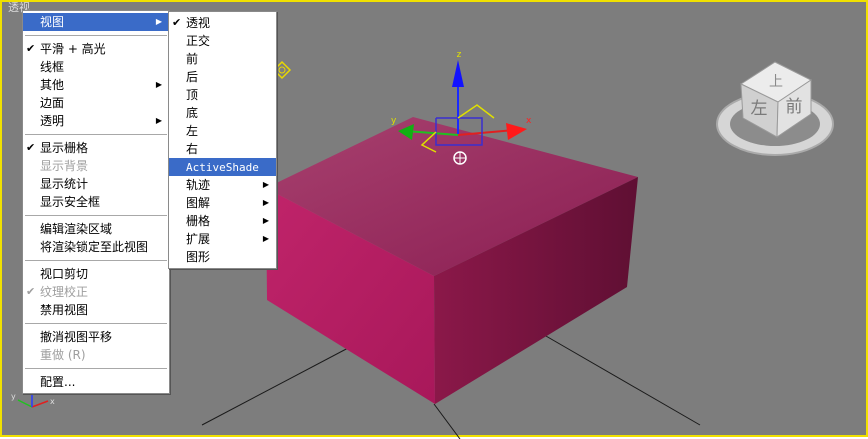  Describe the element at coordinates (63, 355) in the screenshot. I see `context-menu-item-label: 重做 (R)` at that location.